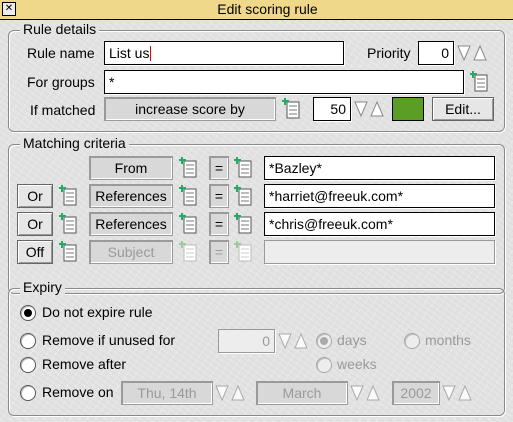 This screenshot has height=422, width=513. I want to click on remove-unused-label: Remove if unused for, so click(108, 340).